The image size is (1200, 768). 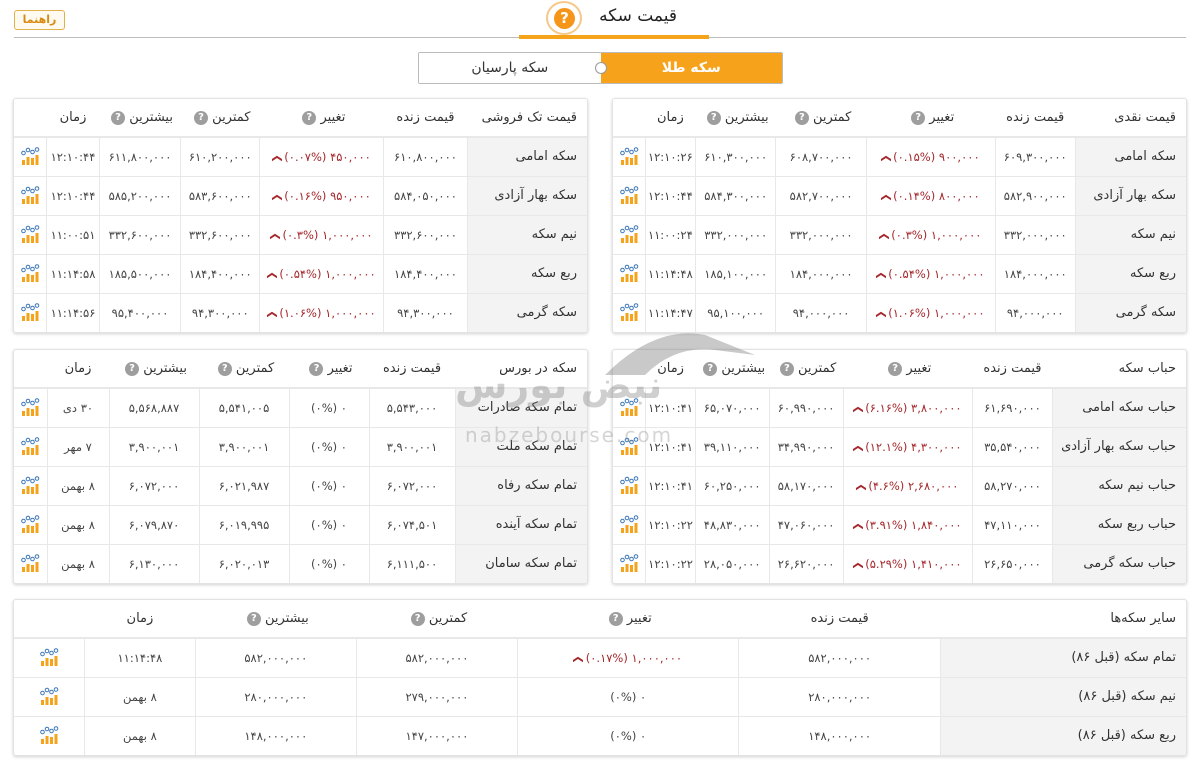 What do you see at coordinates (735, 156) in the screenshot?
I see `max-price: ۶۱۰,۳۰۰,۰۰۰` at bounding box center [735, 156].